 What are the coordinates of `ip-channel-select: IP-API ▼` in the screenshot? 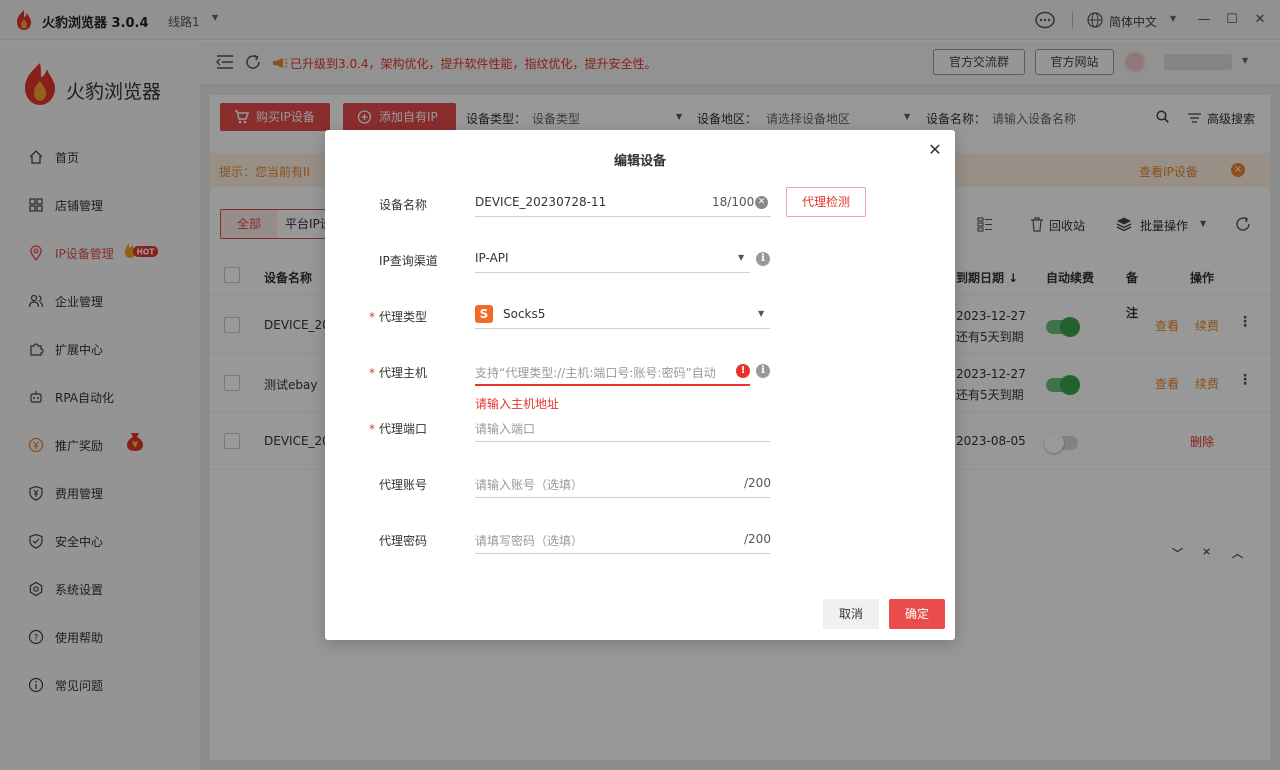 It's located at (612, 258).